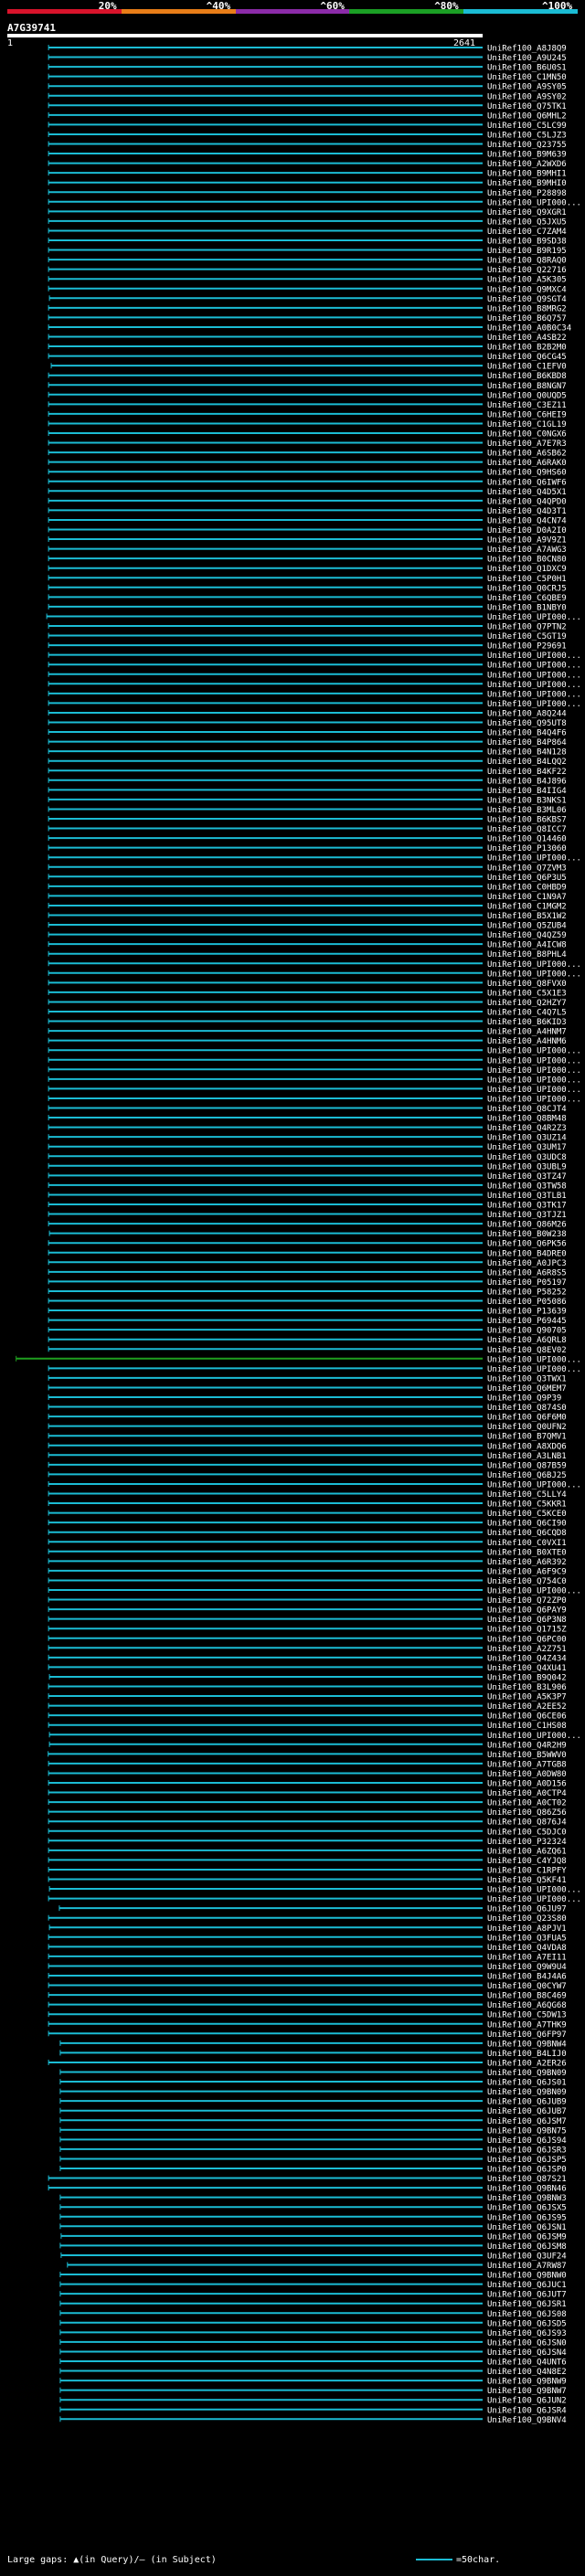  I want to click on hit-label: UniRef100_B3L906, so click(527, 1687).